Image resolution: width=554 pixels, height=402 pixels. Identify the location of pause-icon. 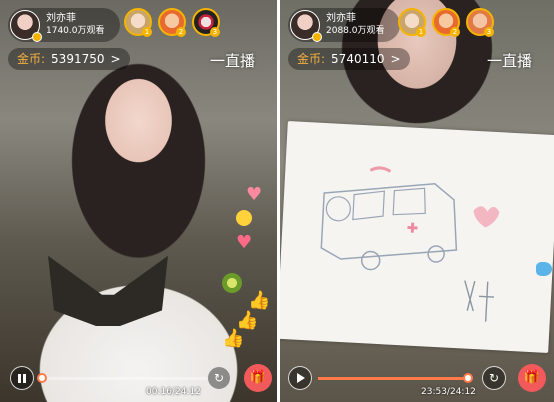
(22, 378).